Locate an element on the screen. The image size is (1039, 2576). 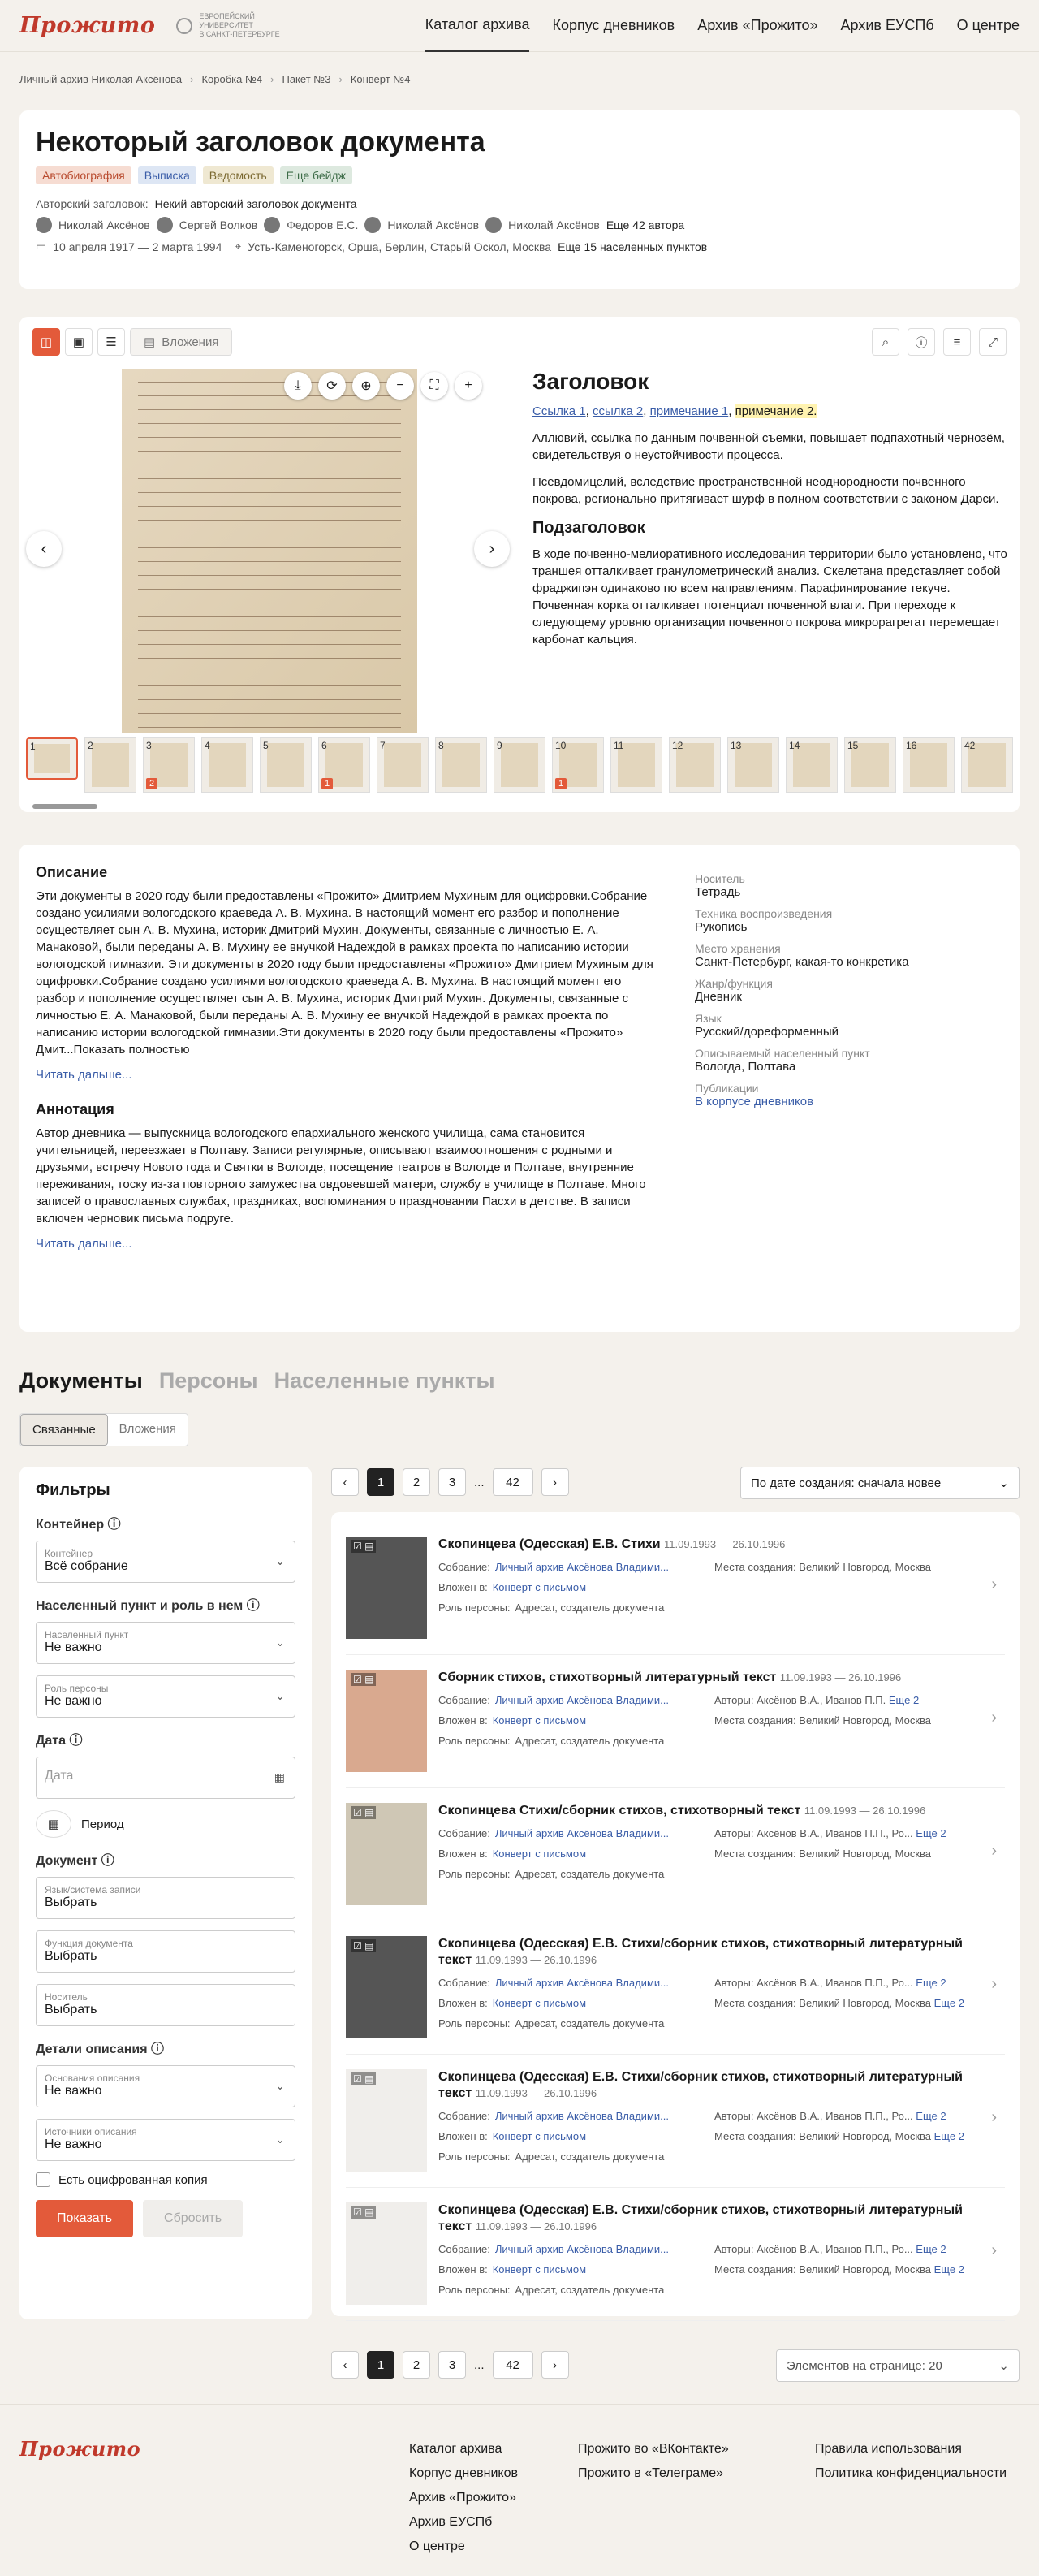
sources-select: Источники описания Не важно ⌄ is located at coordinates (165, 2140).